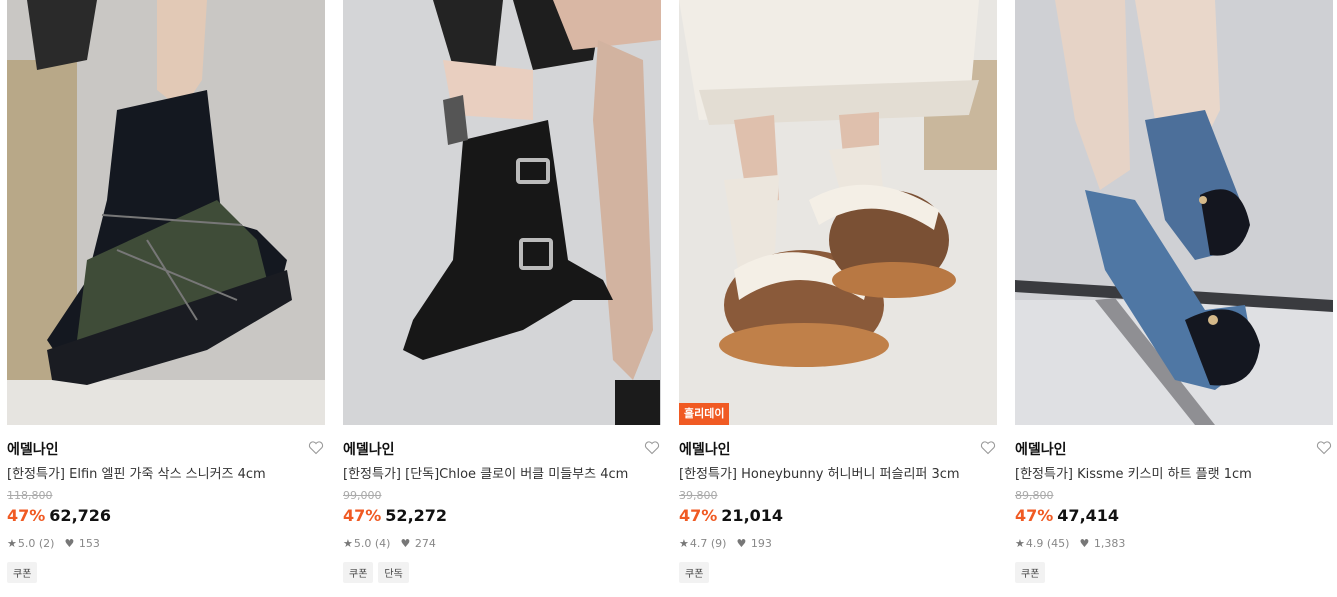  I want to click on product-meta: ★ 5.0 (4) ♥ 274, so click(389, 543).